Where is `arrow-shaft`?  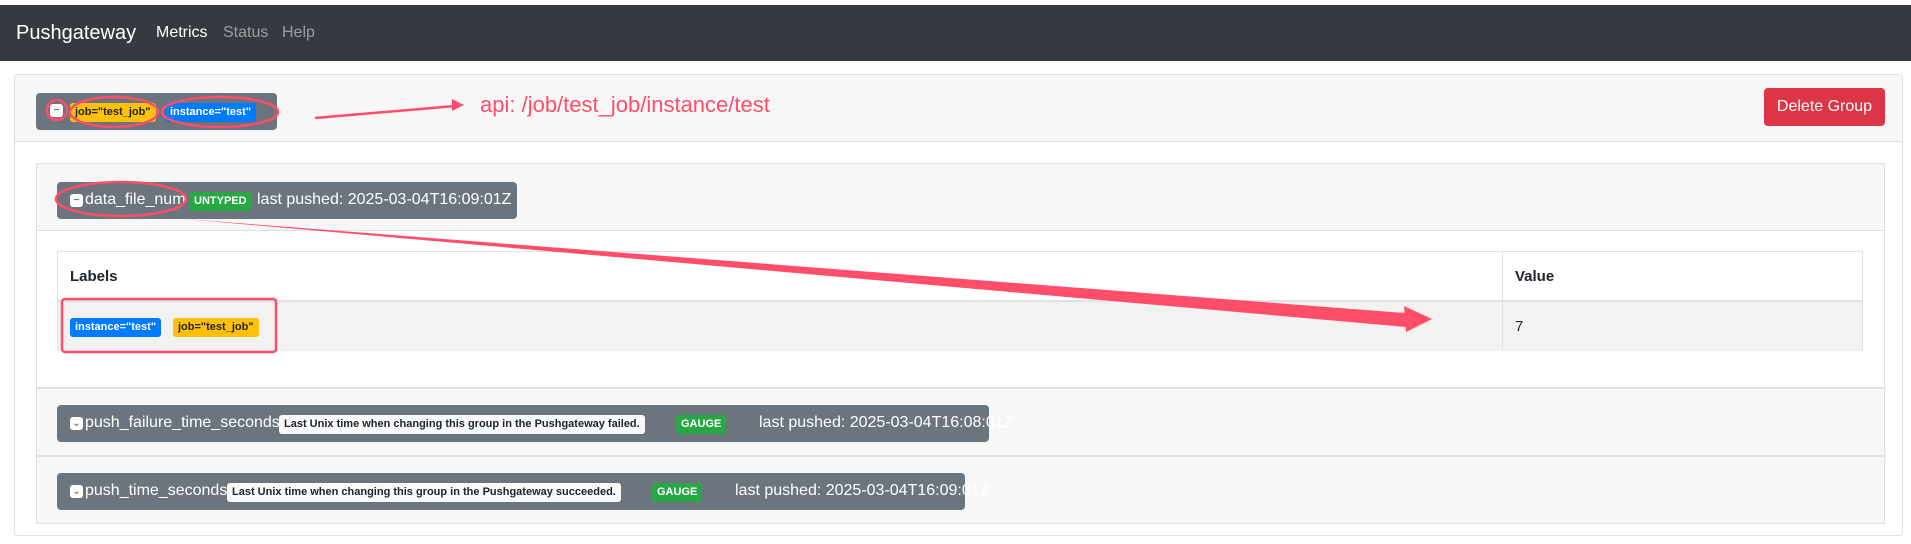
arrow-shaft is located at coordinates (795, 273).